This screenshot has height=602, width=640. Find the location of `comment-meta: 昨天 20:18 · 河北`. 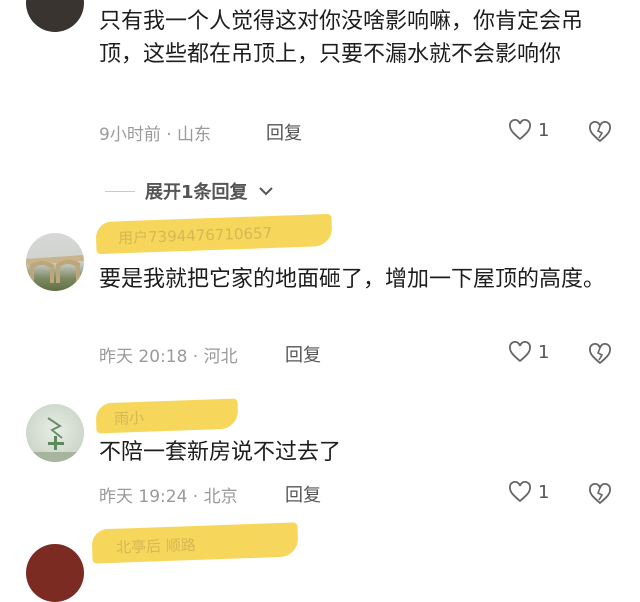

comment-meta: 昨天 20:18 · 河北 is located at coordinates (168, 357).